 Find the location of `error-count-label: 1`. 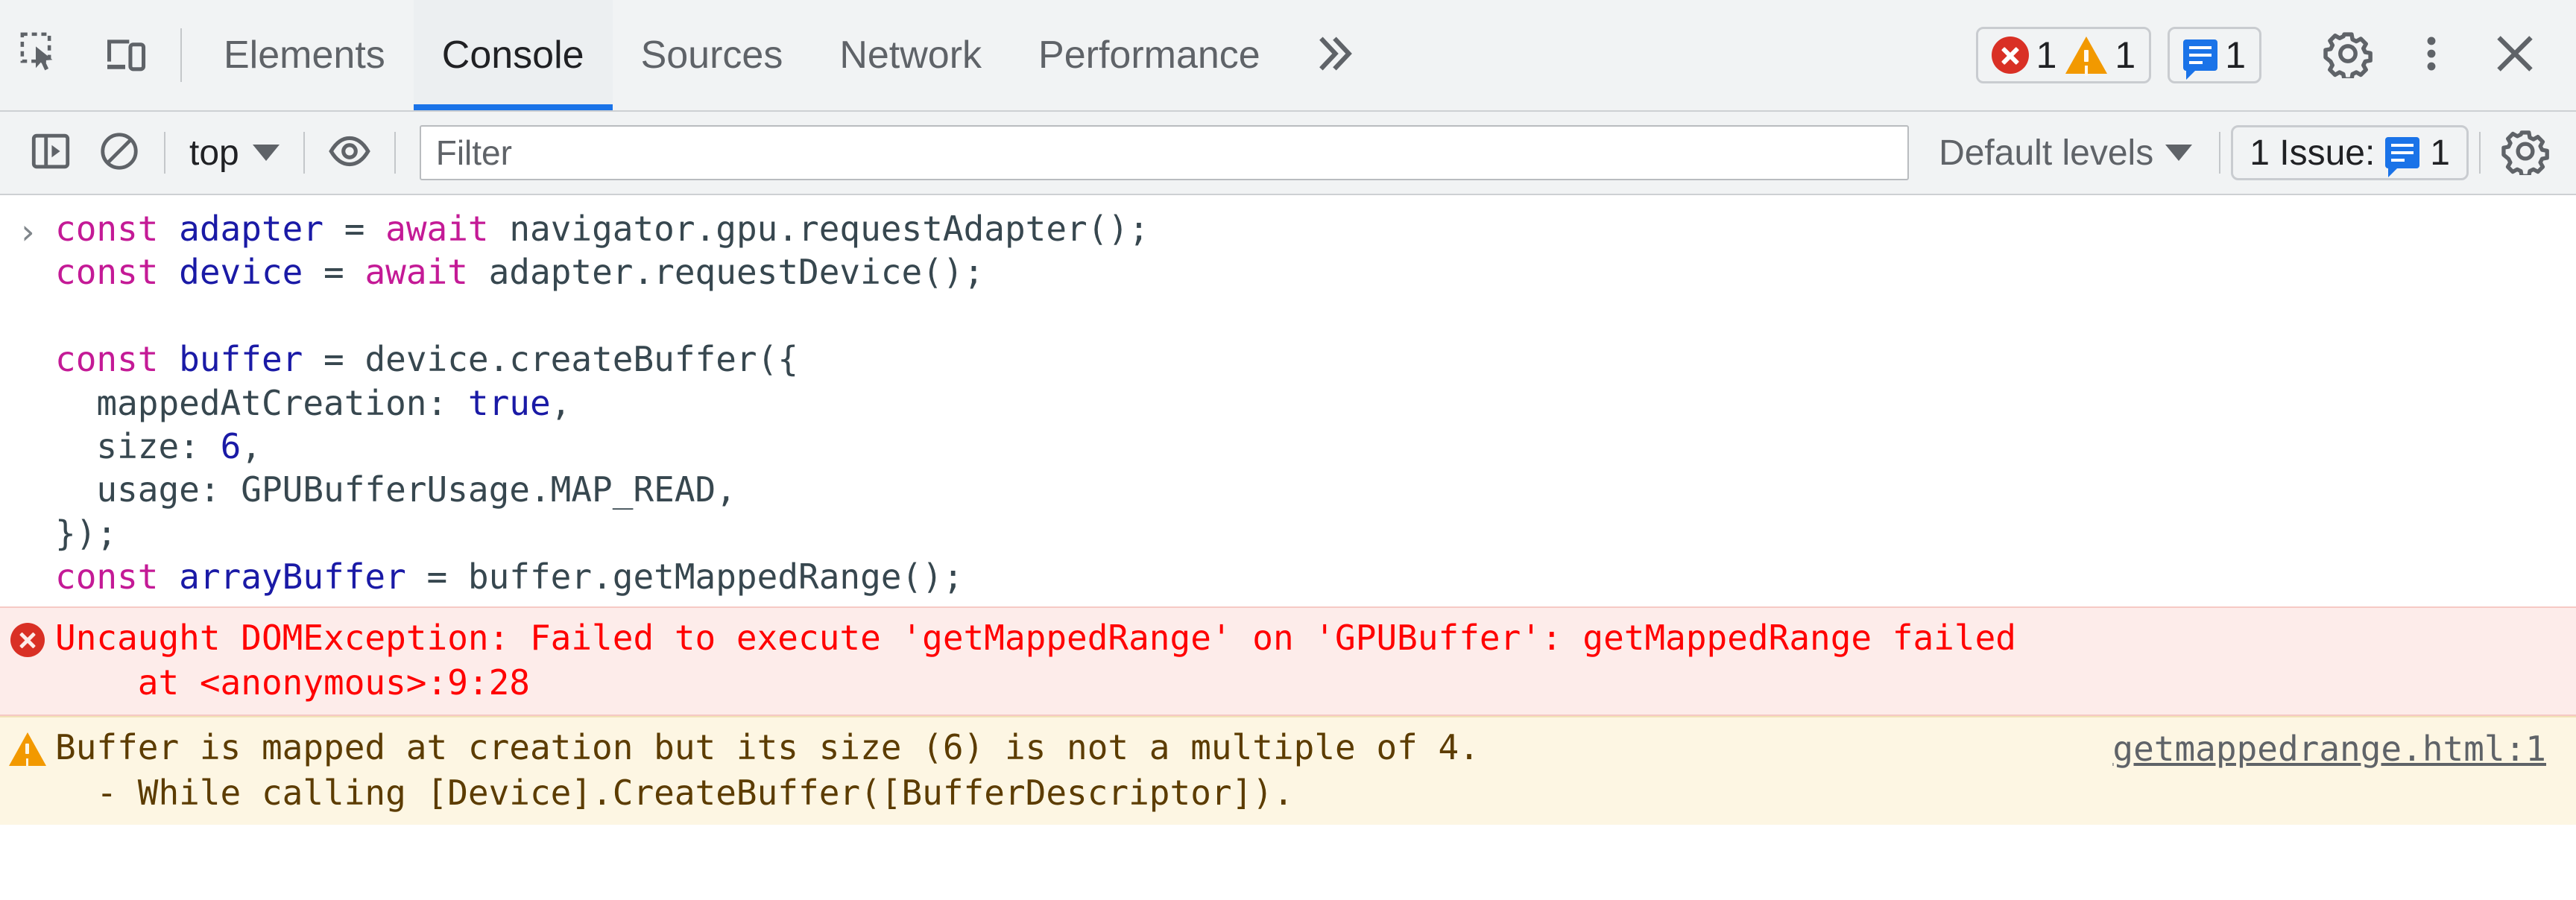

error-count-label: 1 is located at coordinates (2047, 55).